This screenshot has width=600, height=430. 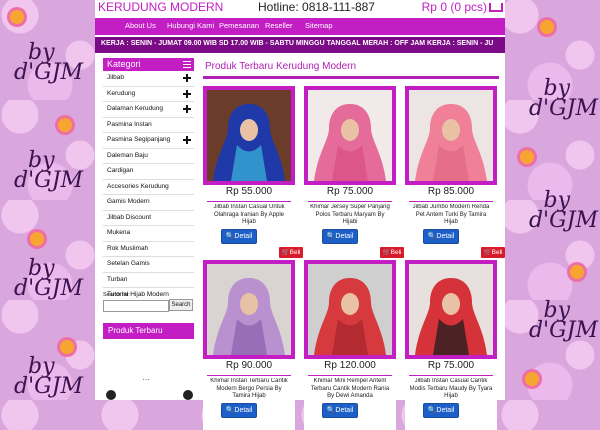 What do you see at coordinates (136, 306) in the screenshot?
I see `search-input` at bounding box center [136, 306].